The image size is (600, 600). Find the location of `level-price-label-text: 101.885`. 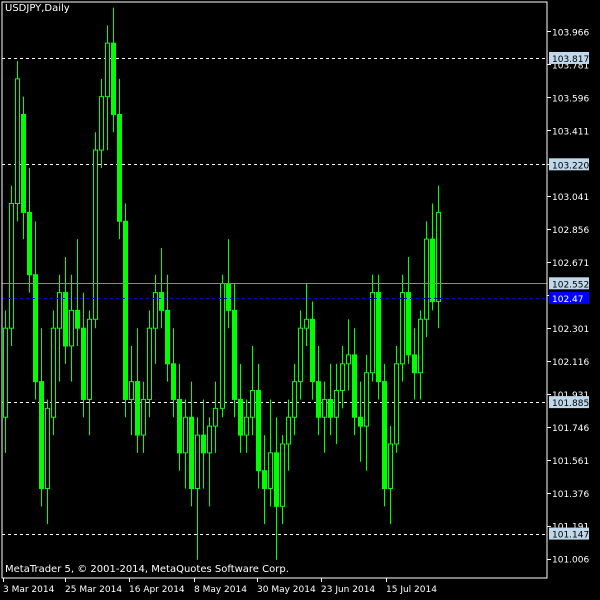

level-price-label-text: 101.885 is located at coordinates (570, 404).